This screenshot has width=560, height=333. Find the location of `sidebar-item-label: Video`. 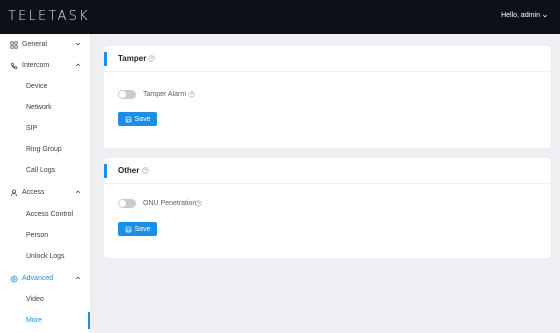

sidebar-item-label: Video is located at coordinates (35, 299).